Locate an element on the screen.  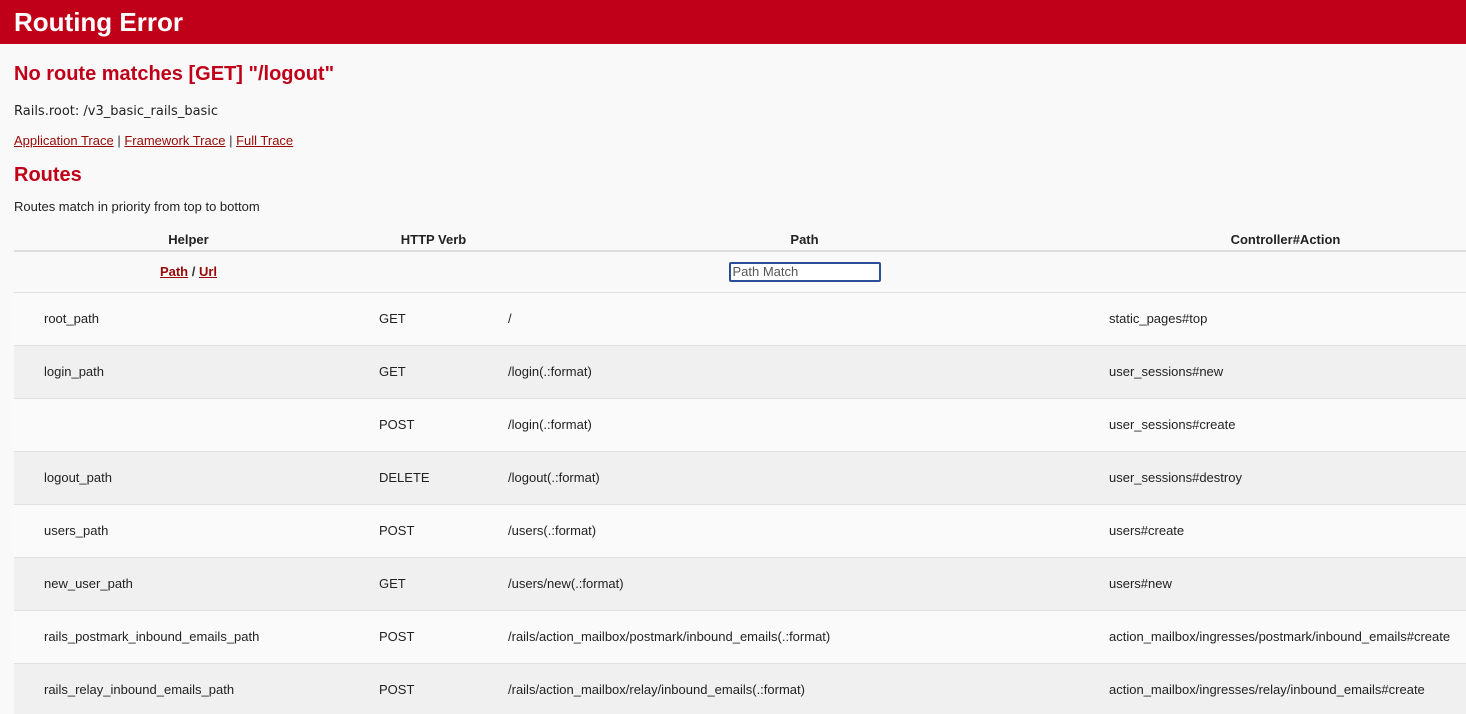
route-action: user_sessions#create is located at coordinates (1285, 424).